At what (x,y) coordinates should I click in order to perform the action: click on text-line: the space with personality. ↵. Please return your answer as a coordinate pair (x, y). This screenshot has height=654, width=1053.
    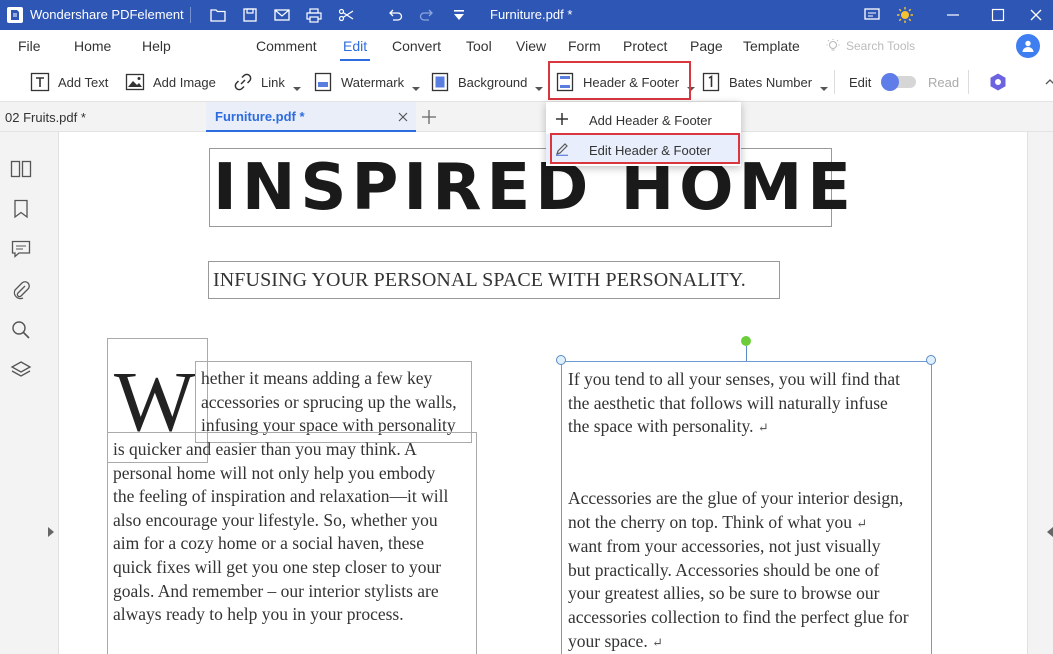
    Looking at the image, I should click on (668, 426).